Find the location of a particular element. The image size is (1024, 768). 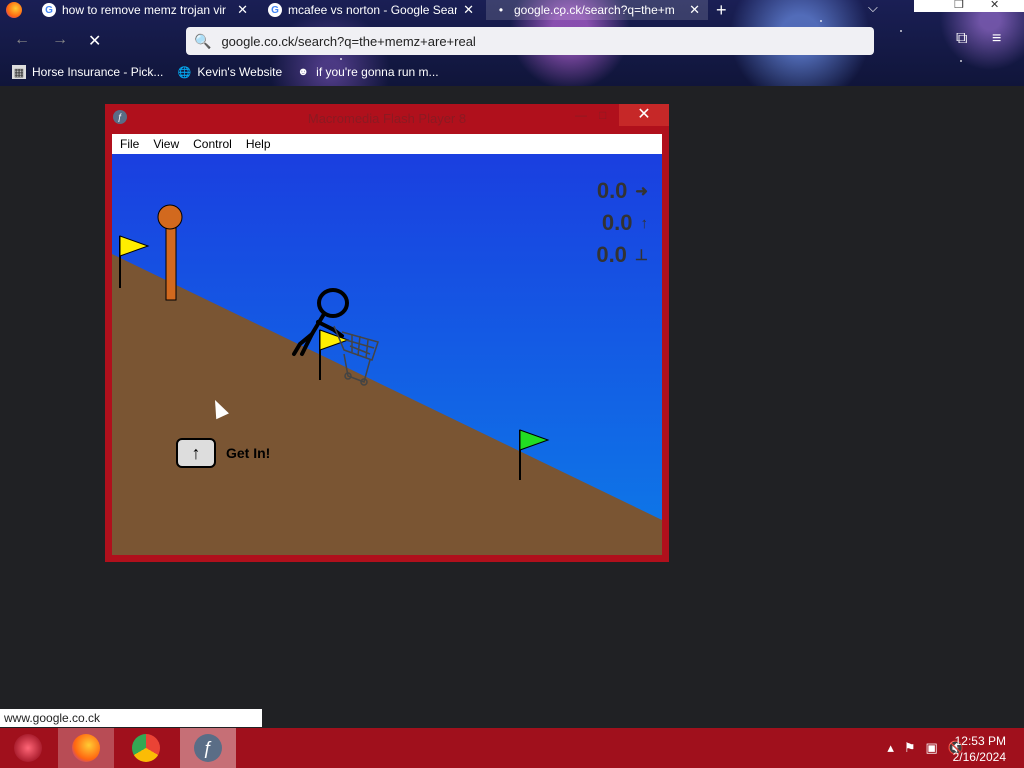

start-icon is located at coordinates (28, 748).